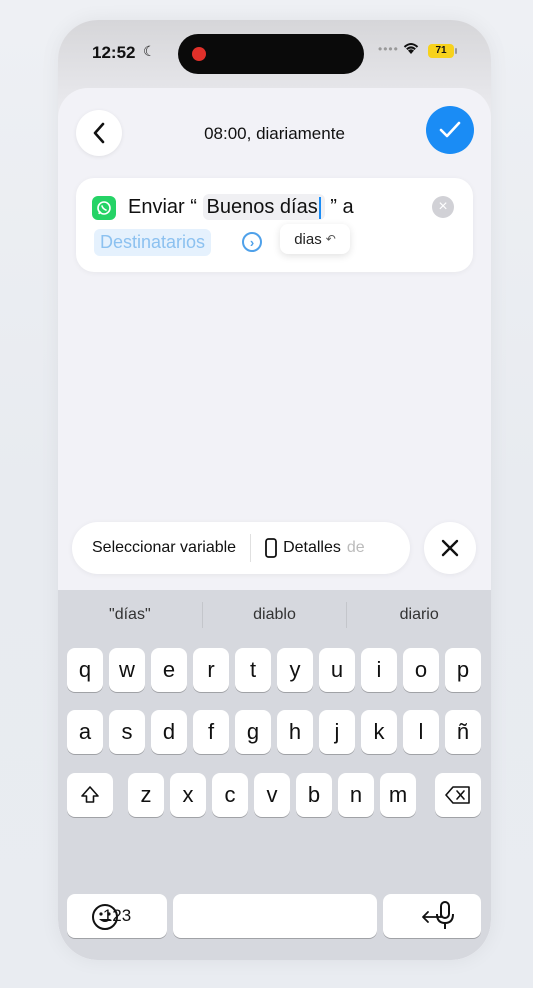 The image size is (533, 988). What do you see at coordinates (146, 795) in the screenshot?
I see `key-z: z` at bounding box center [146, 795].